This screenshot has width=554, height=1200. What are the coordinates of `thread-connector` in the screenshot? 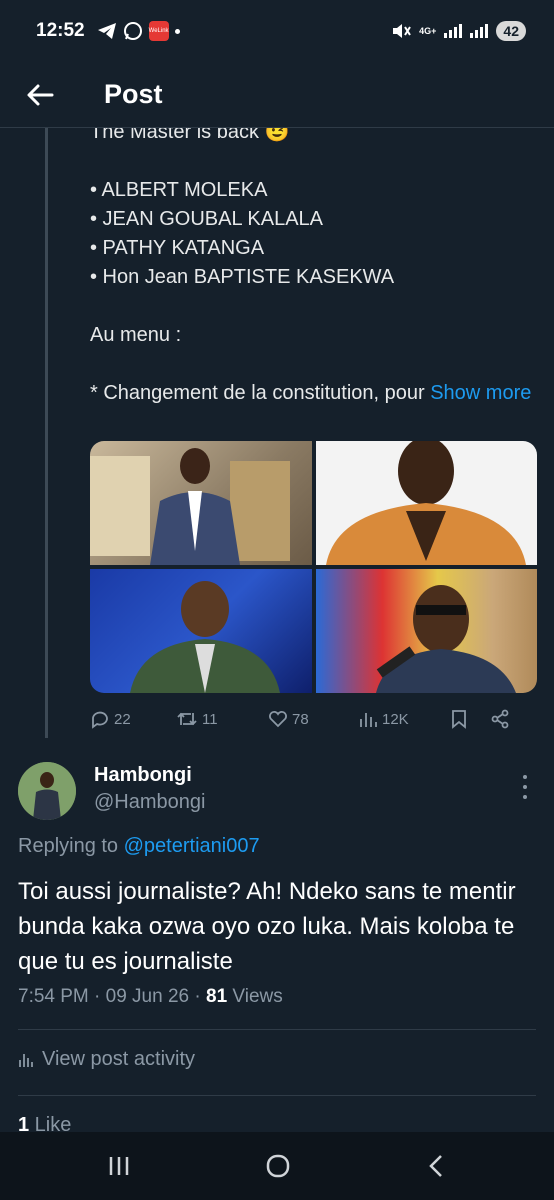 It's located at (46, 433).